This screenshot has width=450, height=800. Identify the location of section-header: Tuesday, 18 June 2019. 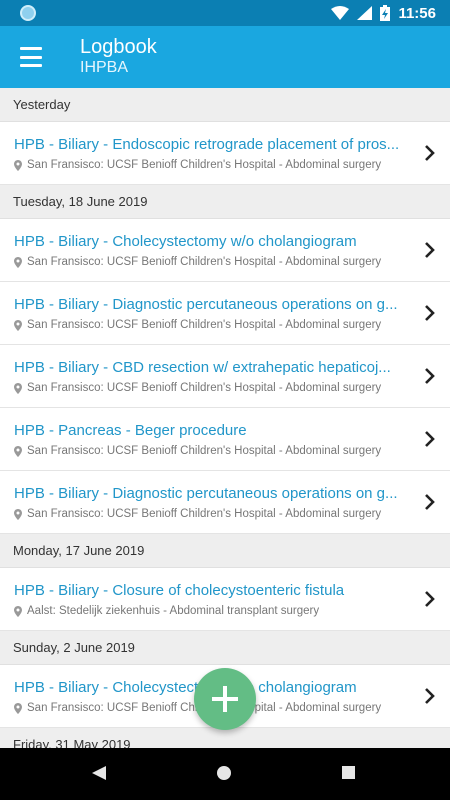
(225, 202).